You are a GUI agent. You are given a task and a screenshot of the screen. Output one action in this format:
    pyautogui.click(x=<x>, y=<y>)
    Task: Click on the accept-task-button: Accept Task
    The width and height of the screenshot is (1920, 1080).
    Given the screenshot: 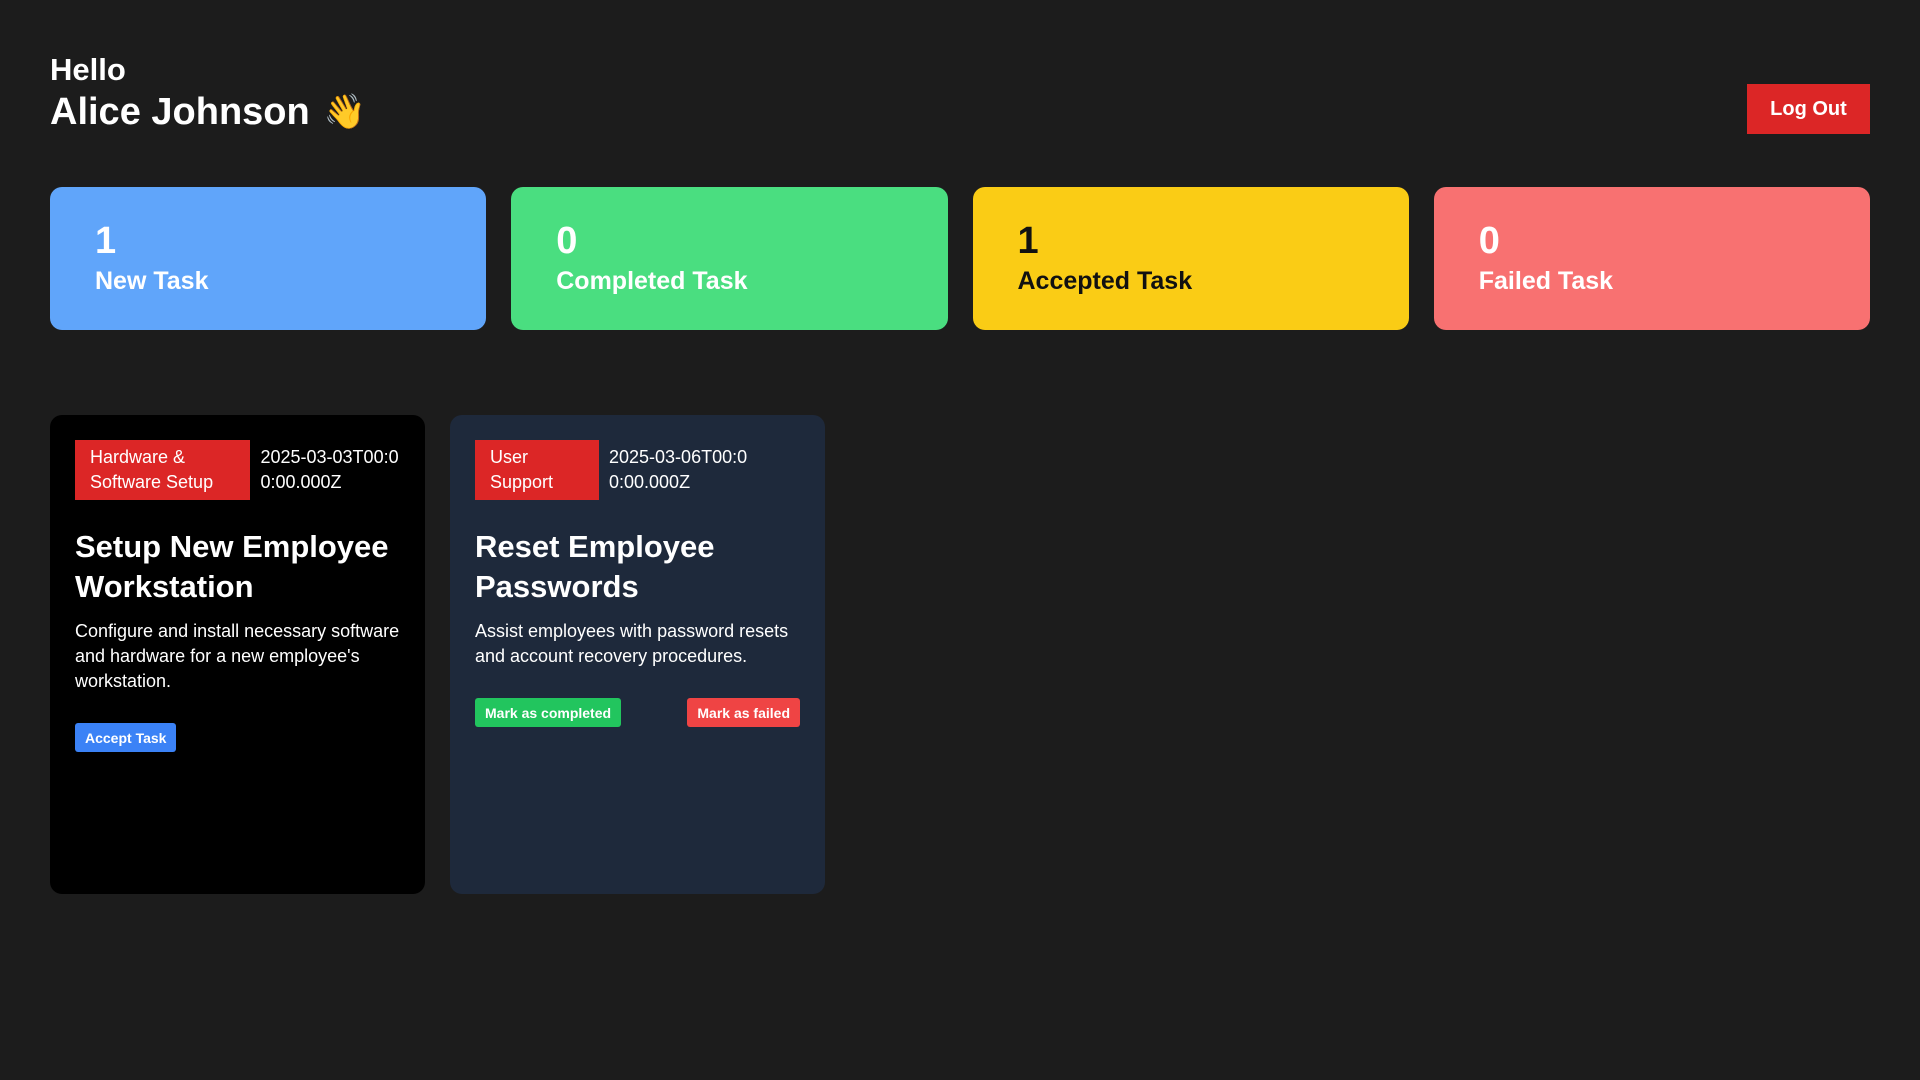 What is the action you would take?
    pyautogui.click(x=126, y=737)
    